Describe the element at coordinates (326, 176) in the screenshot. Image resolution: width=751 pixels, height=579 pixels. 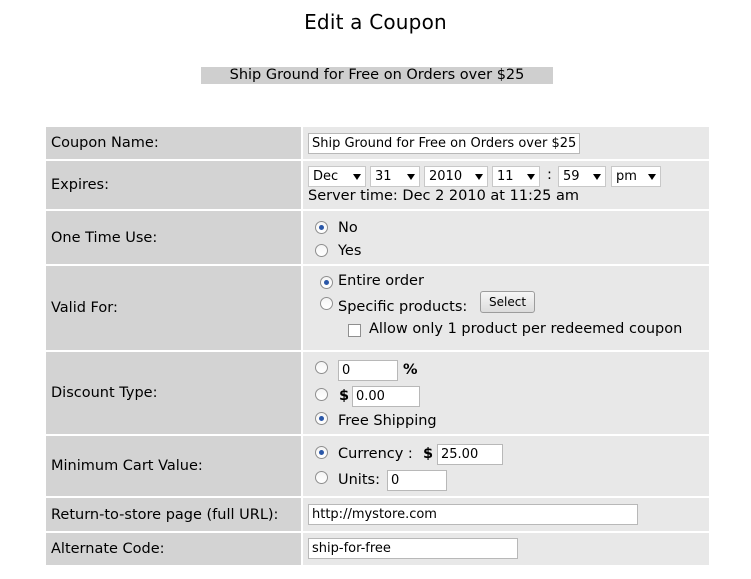
I see `expires-month-value: Dec` at that location.